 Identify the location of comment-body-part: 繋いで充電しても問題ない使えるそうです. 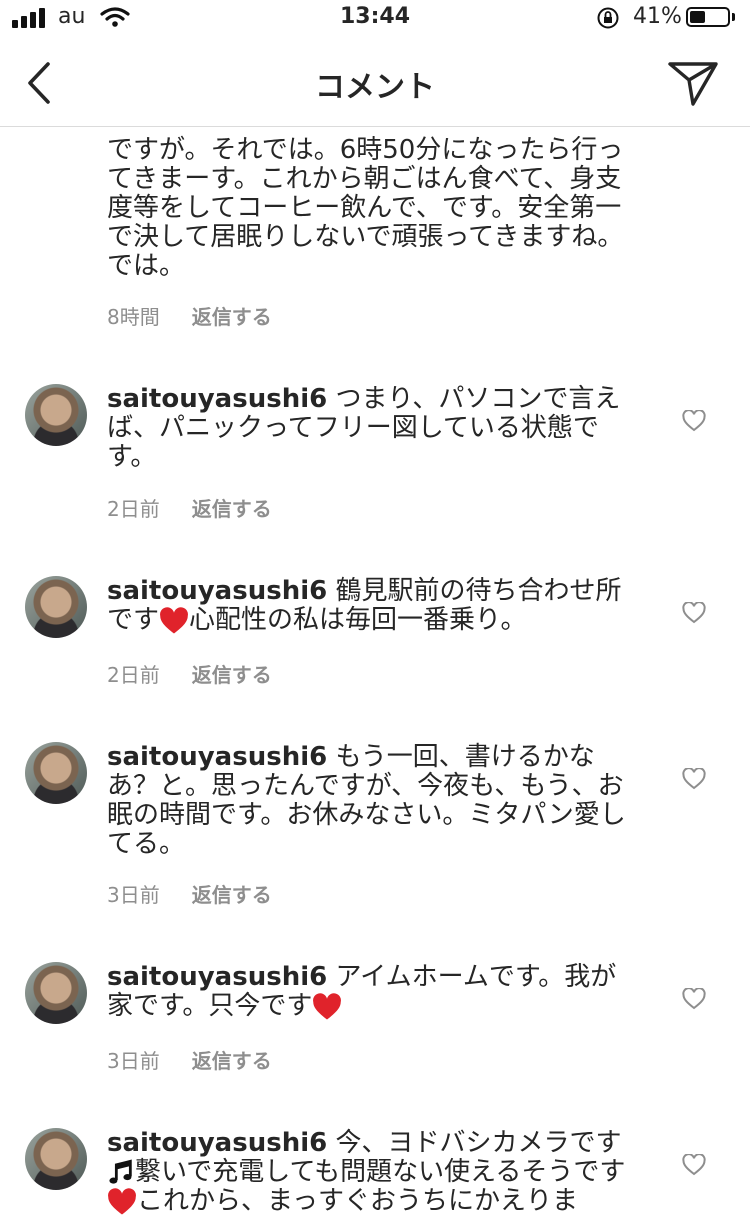
(380, 1172).